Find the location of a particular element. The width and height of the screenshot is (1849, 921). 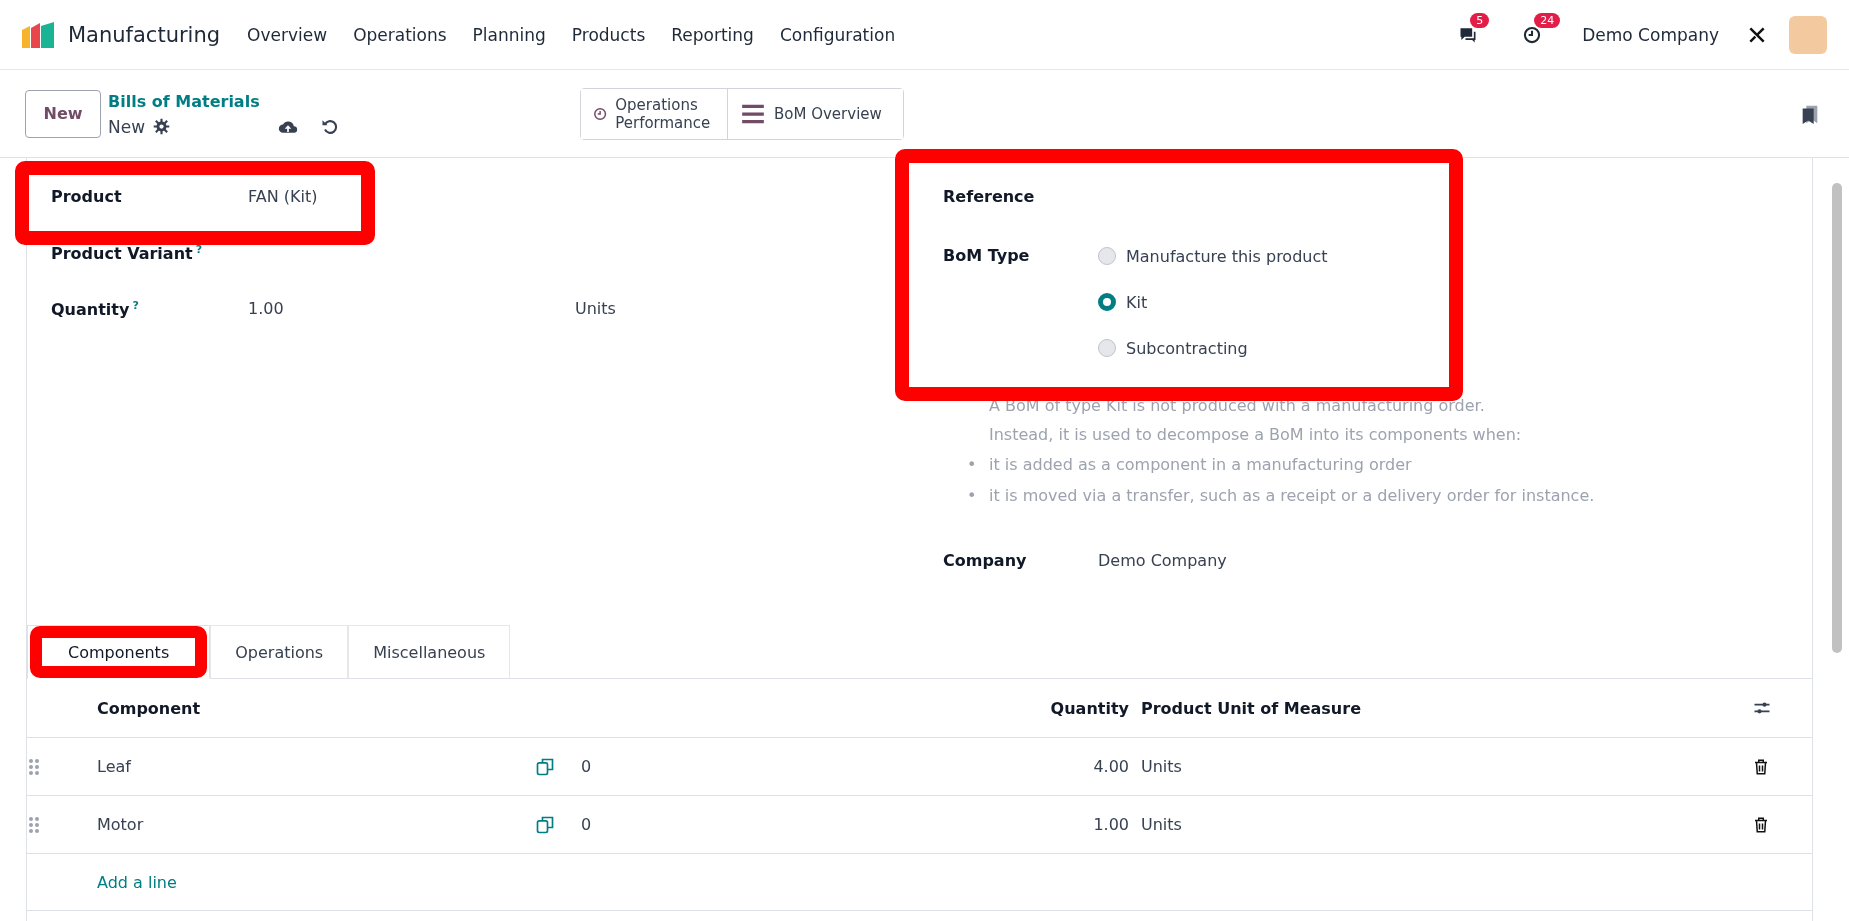

column-header: Product Unit of Measure is located at coordinates (1440, 708).